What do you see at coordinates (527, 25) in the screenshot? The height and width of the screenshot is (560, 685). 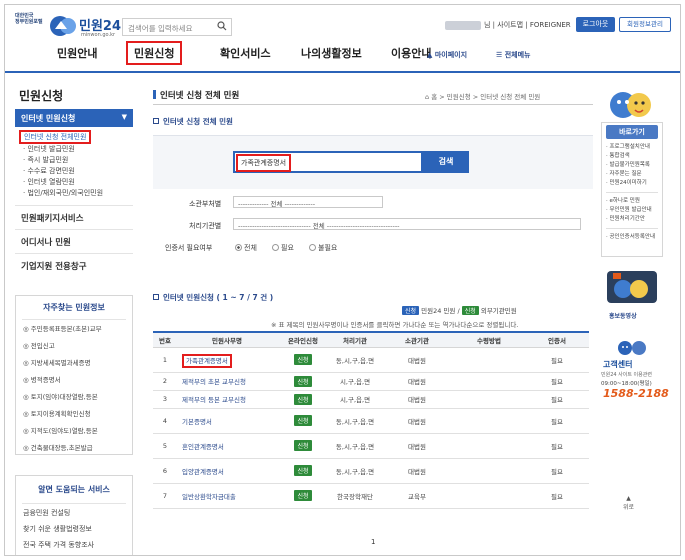 I see `util-text: 님 | 사이트맵 | FOREIGNER` at bounding box center [527, 25].